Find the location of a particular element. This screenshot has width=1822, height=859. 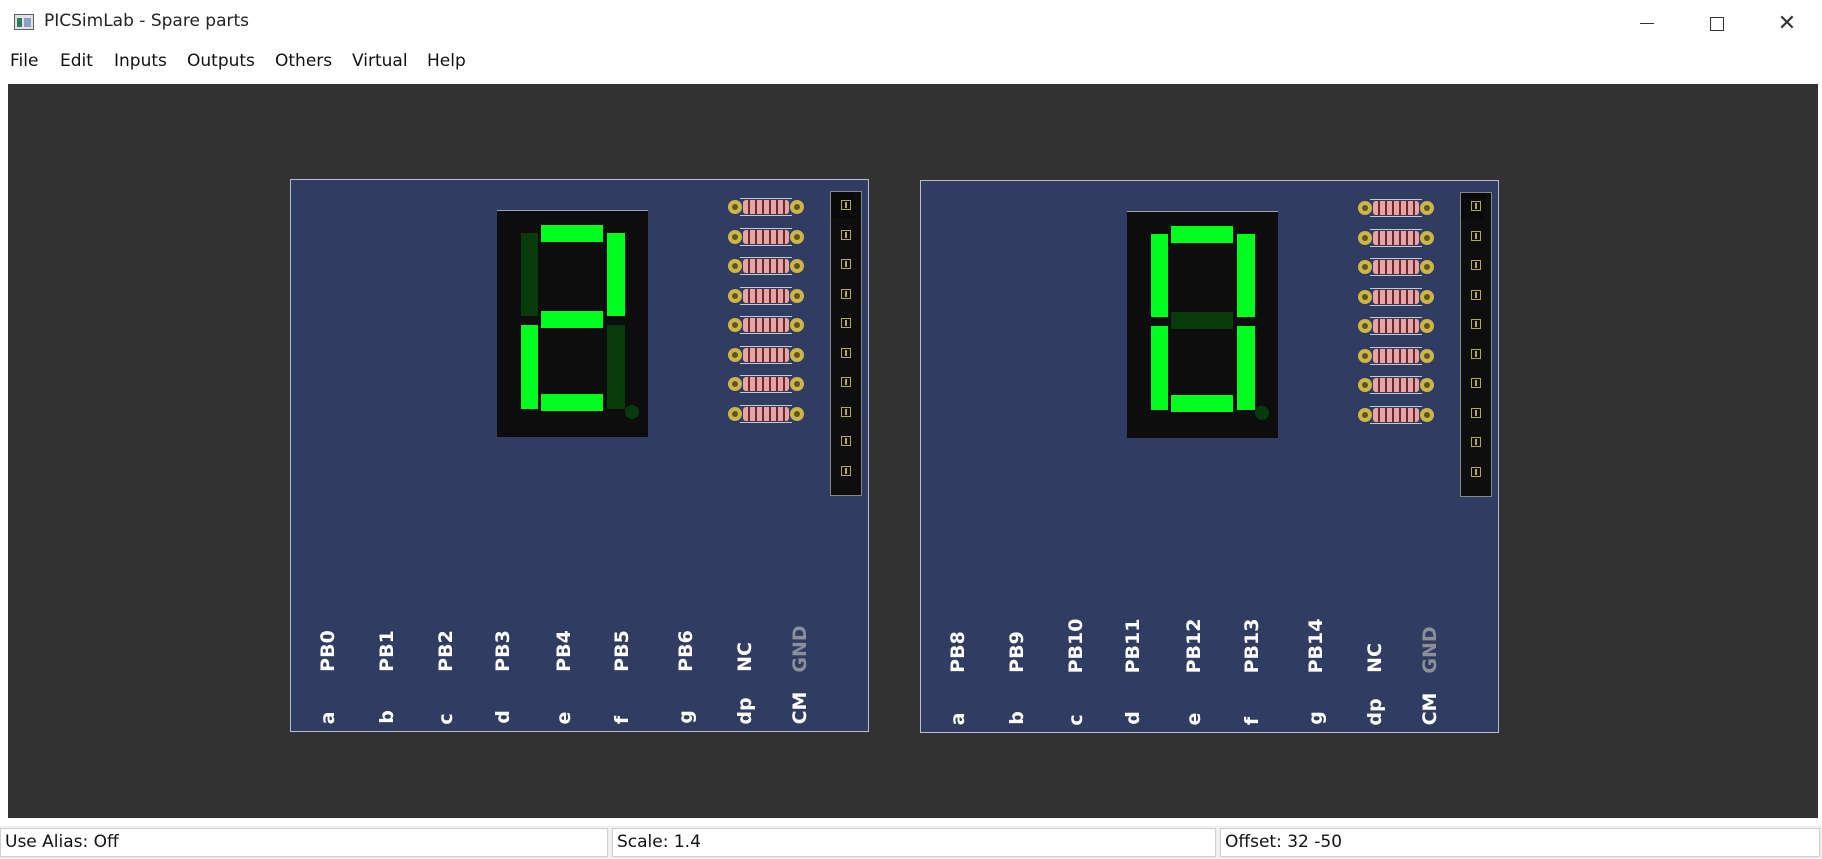

title-bar: PICSimLab - Spare parts ✕ is located at coordinates (911, 23).